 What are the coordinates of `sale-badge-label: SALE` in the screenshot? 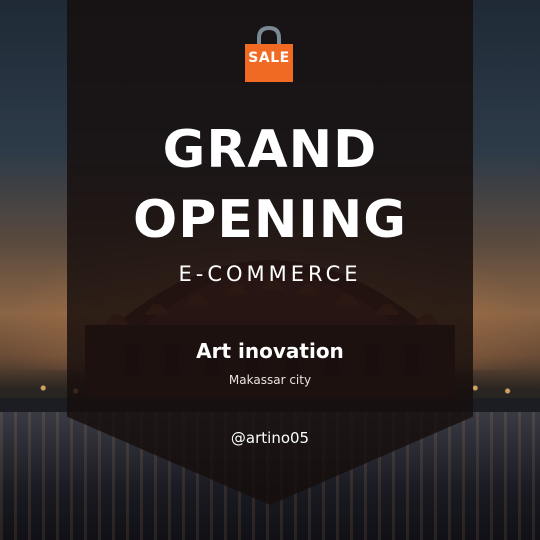 It's located at (269, 58).